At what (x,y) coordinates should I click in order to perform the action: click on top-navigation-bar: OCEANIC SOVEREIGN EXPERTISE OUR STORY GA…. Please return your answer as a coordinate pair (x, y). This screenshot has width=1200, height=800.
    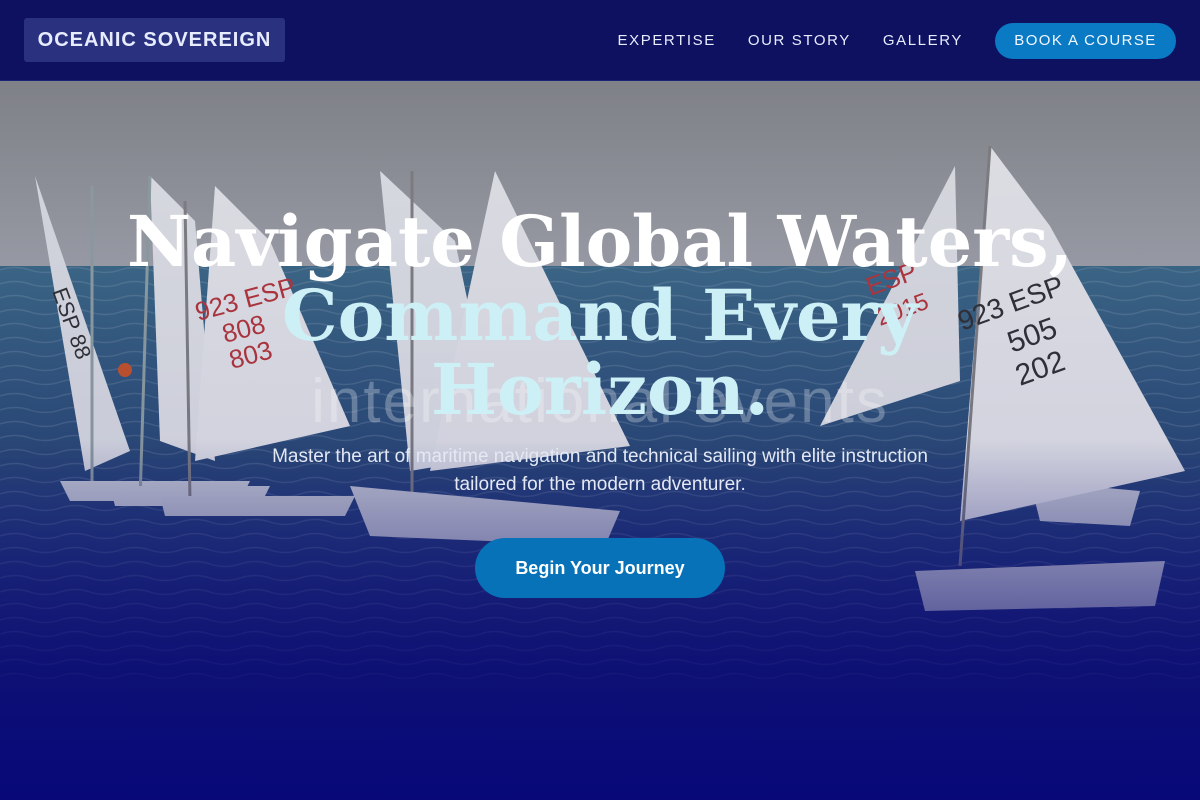
    Looking at the image, I should click on (600, 40).